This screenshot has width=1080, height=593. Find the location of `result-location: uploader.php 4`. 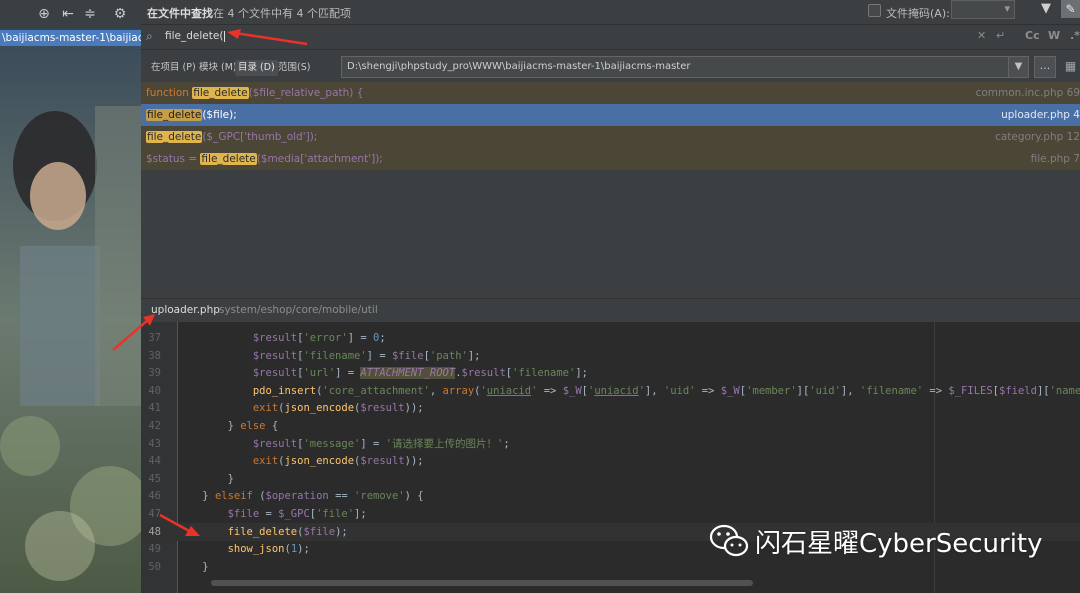

result-location: uploader.php 4 is located at coordinates (1040, 115).